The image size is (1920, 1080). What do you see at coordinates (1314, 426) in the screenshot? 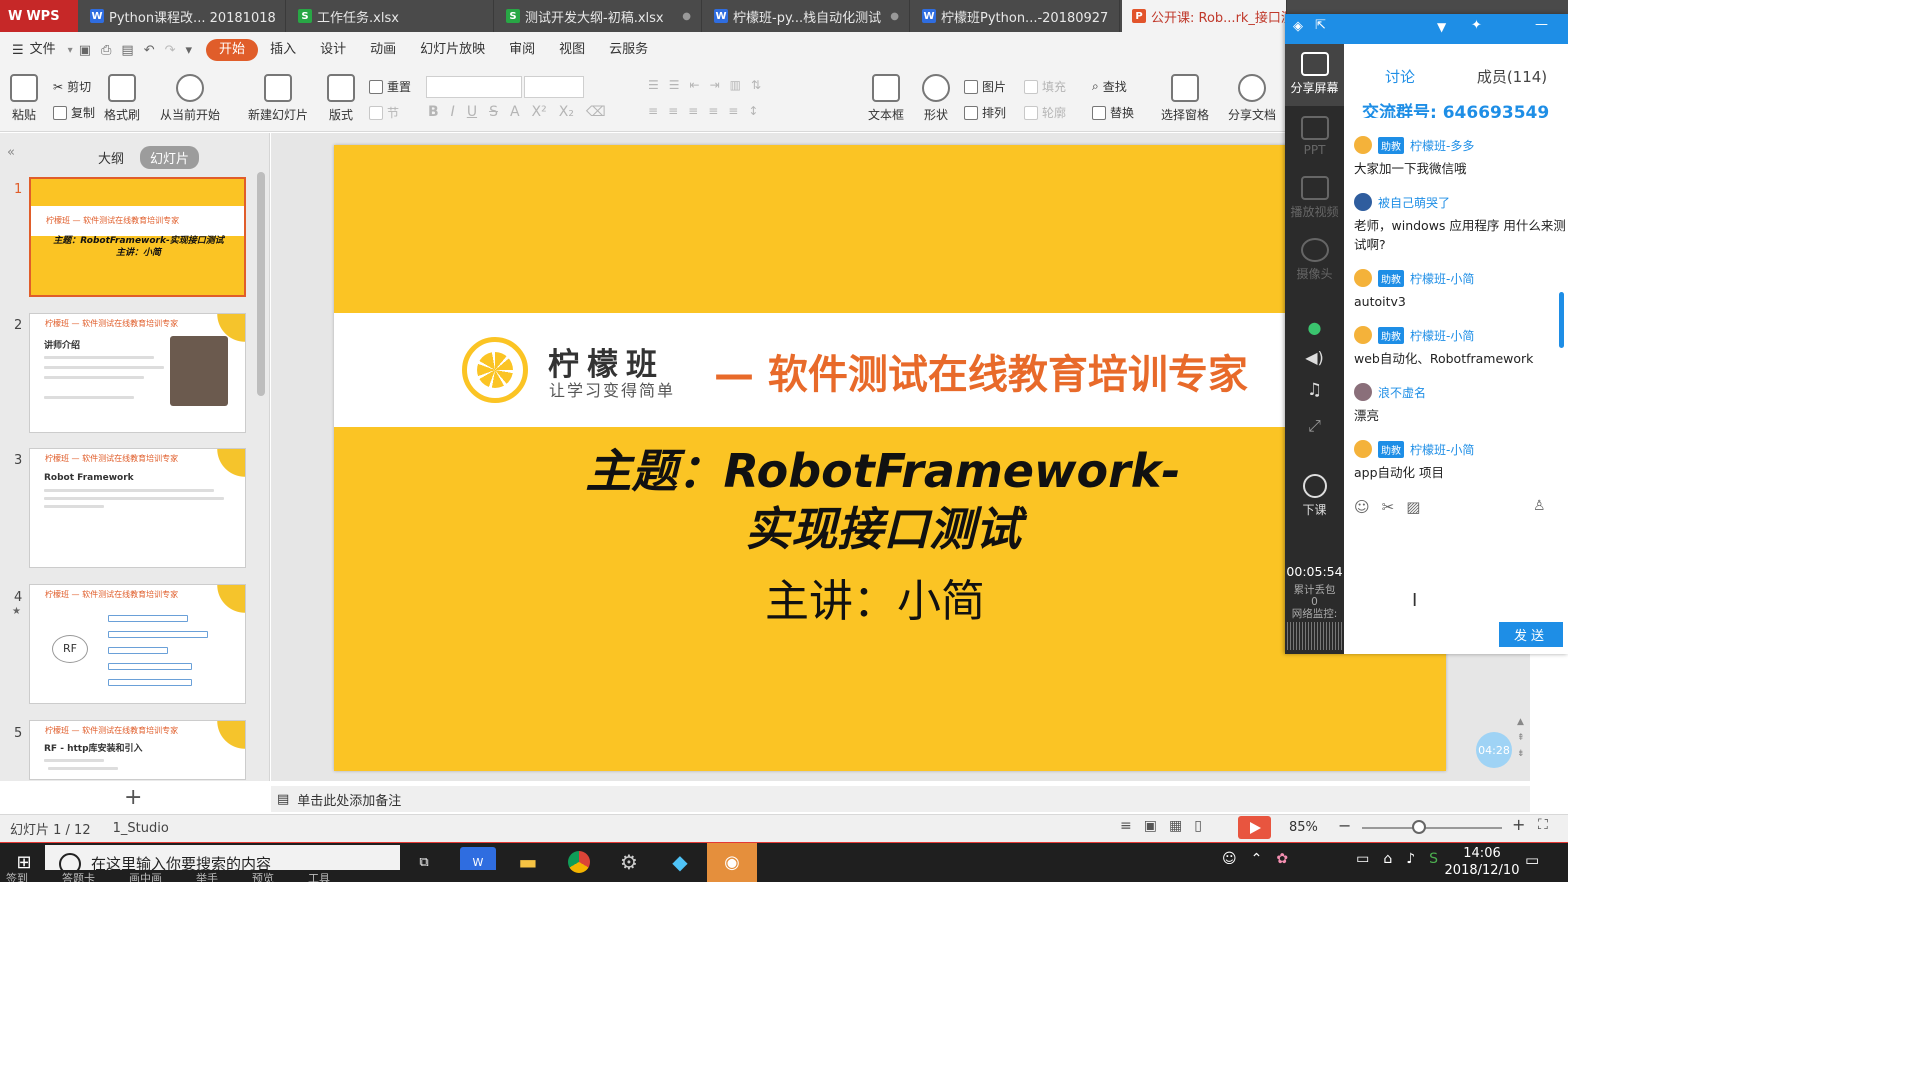
I see `fullscreen-icon: ⤢` at bounding box center [1314, 426].